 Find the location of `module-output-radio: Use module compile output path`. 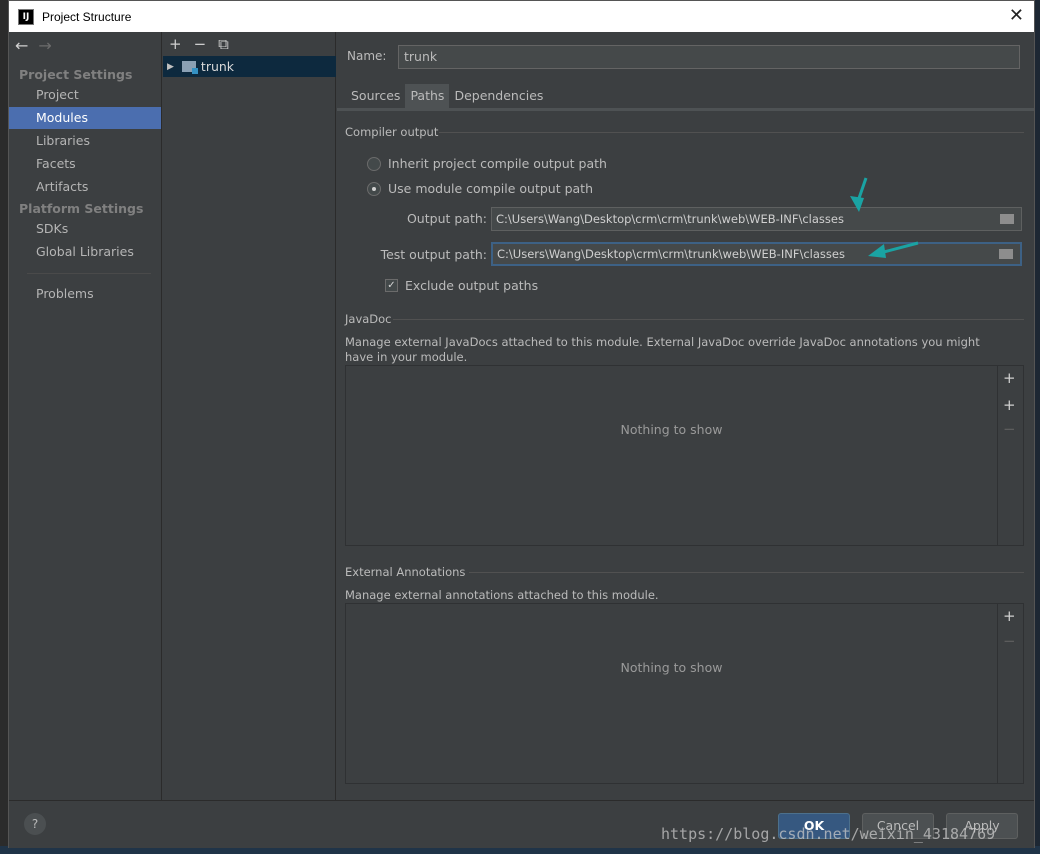

module-output-radio: Use module compile output path is located at coordinates (480, 188).